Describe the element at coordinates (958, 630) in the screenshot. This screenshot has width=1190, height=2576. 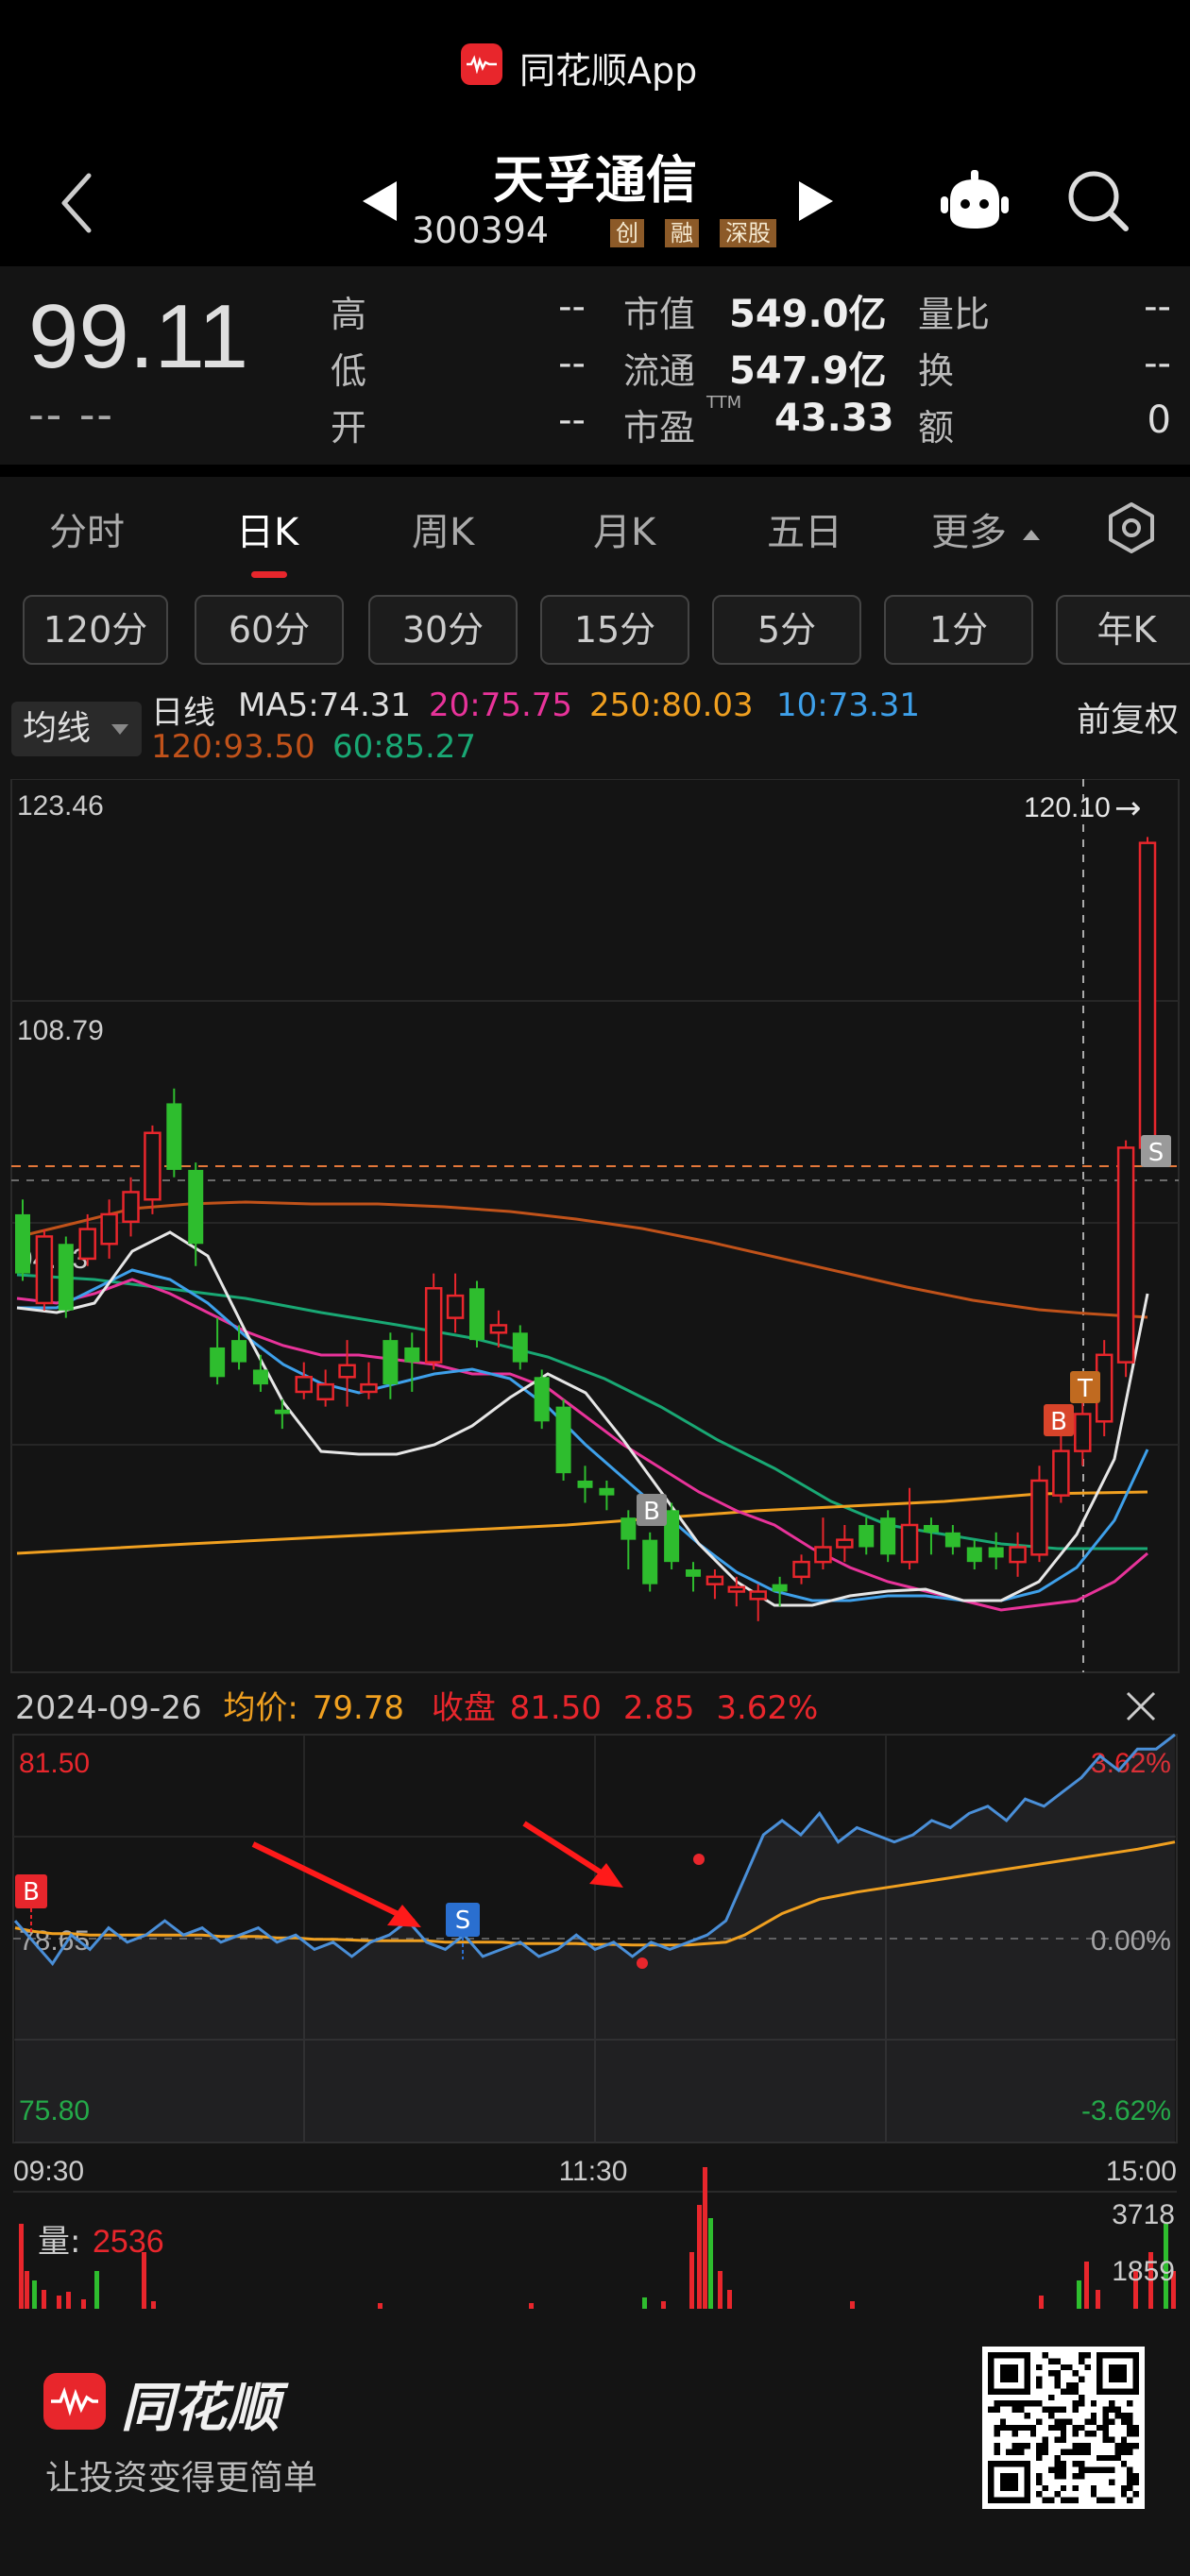
I see `interval-1m-button: 1分` at that location.